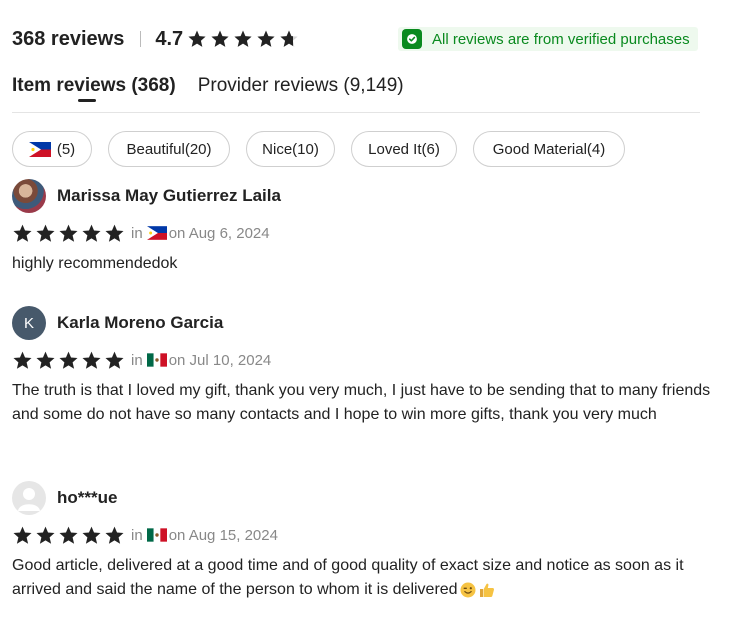  Describe the element at coordinates (29, 498) in the screenshot. I see `default-user-avatar-icon` at that location.